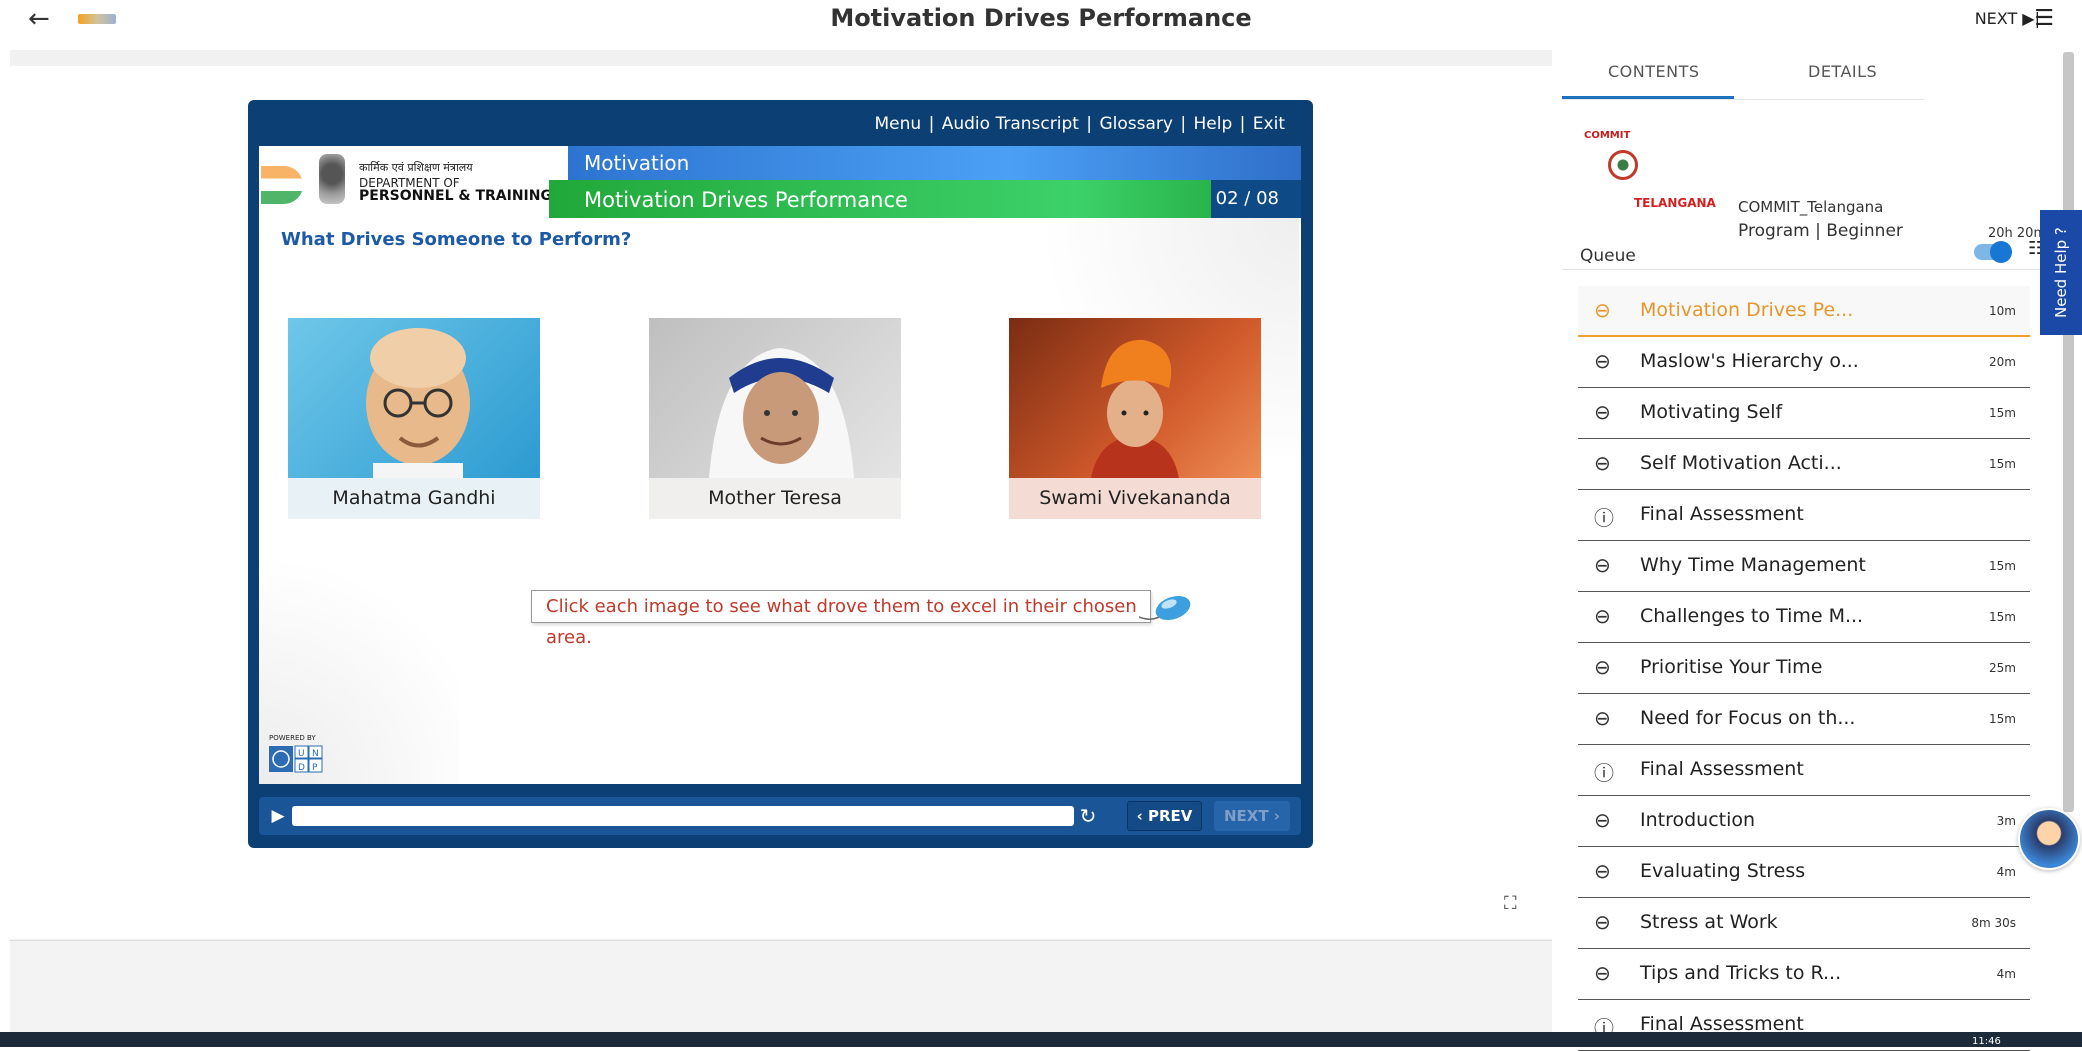 The image size is (2082, 1051). Describe the element at coordinates (1135, 498) in the screenshot. I see `person-caption: Swami Vivekananda` at that location.